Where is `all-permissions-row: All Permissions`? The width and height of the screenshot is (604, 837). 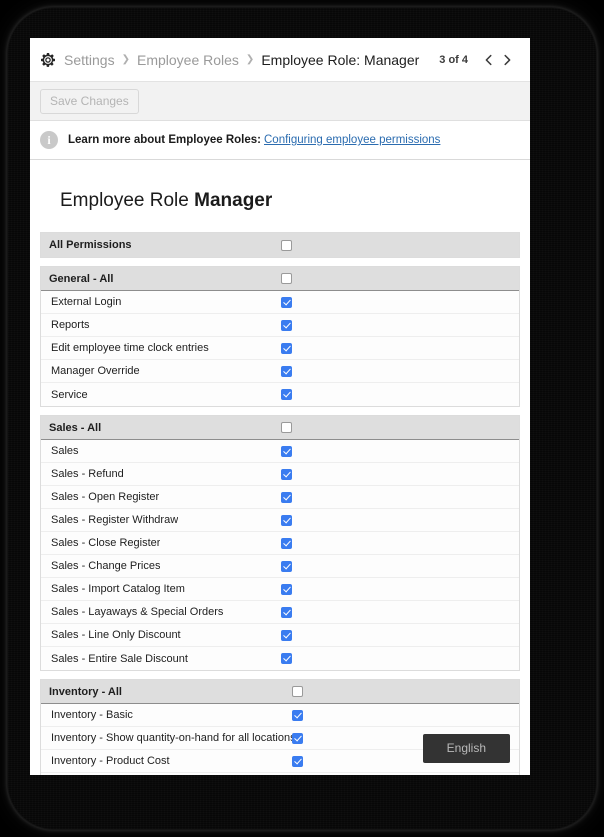 all-permissions-row: All Permissions is located at coordinates (280, 245).